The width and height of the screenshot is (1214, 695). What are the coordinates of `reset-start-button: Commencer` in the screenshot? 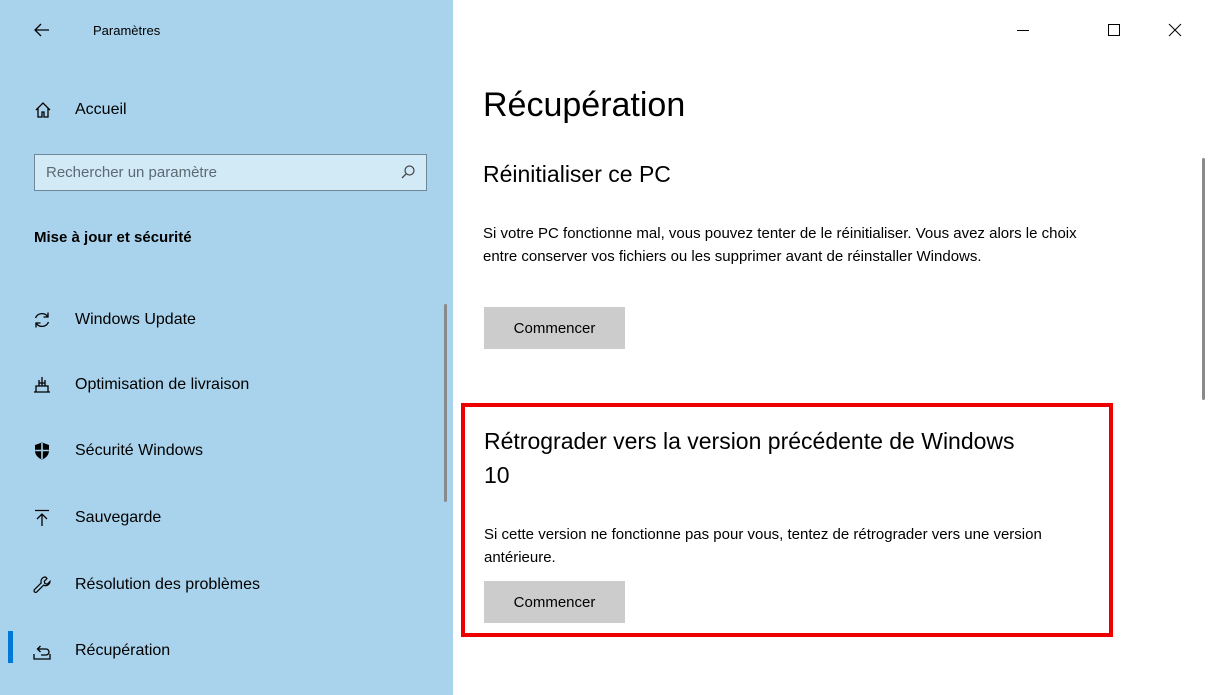 It's located at (554, 328).